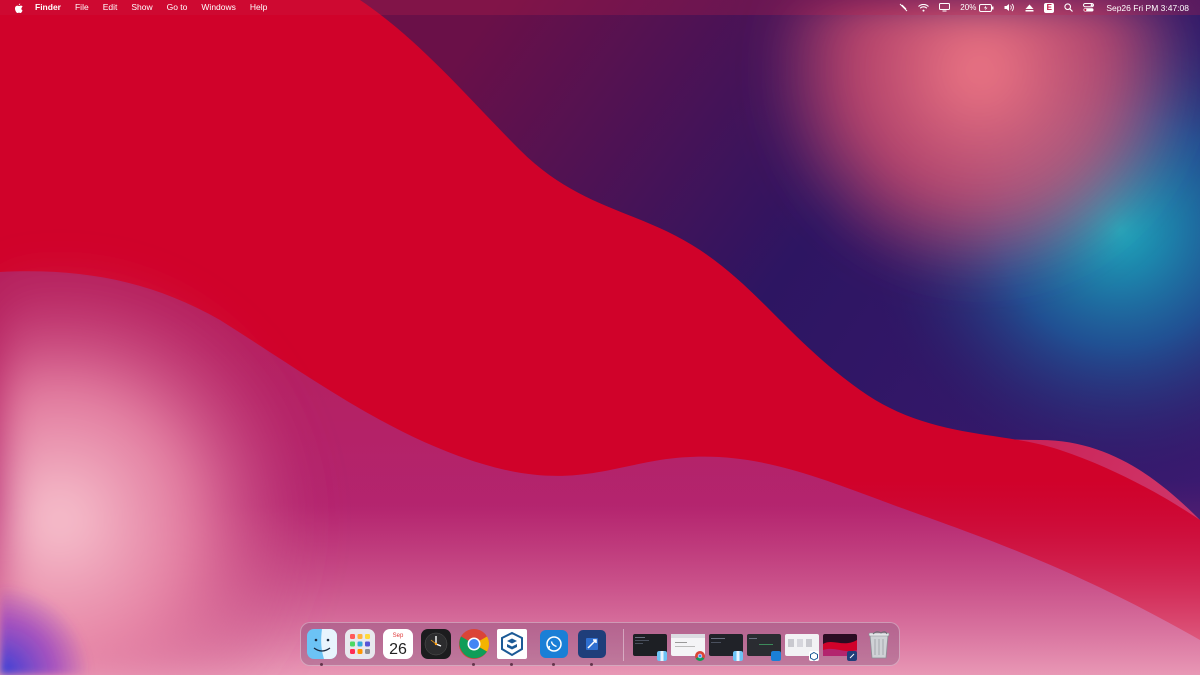  I want to click on clock-icon, so click(436, 644).